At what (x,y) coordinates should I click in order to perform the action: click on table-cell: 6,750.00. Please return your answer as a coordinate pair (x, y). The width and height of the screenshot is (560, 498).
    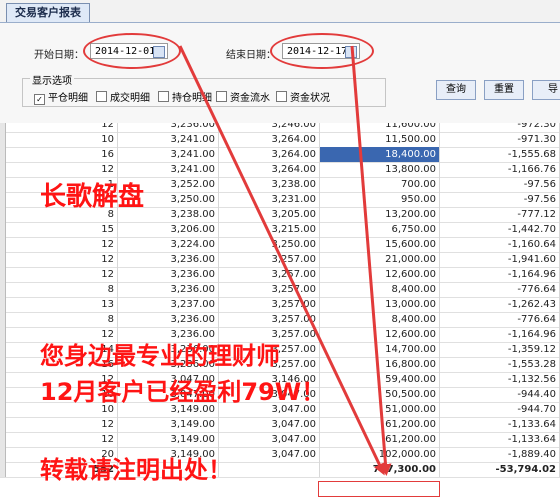
    Looking at the image, I should click on (380, 229).